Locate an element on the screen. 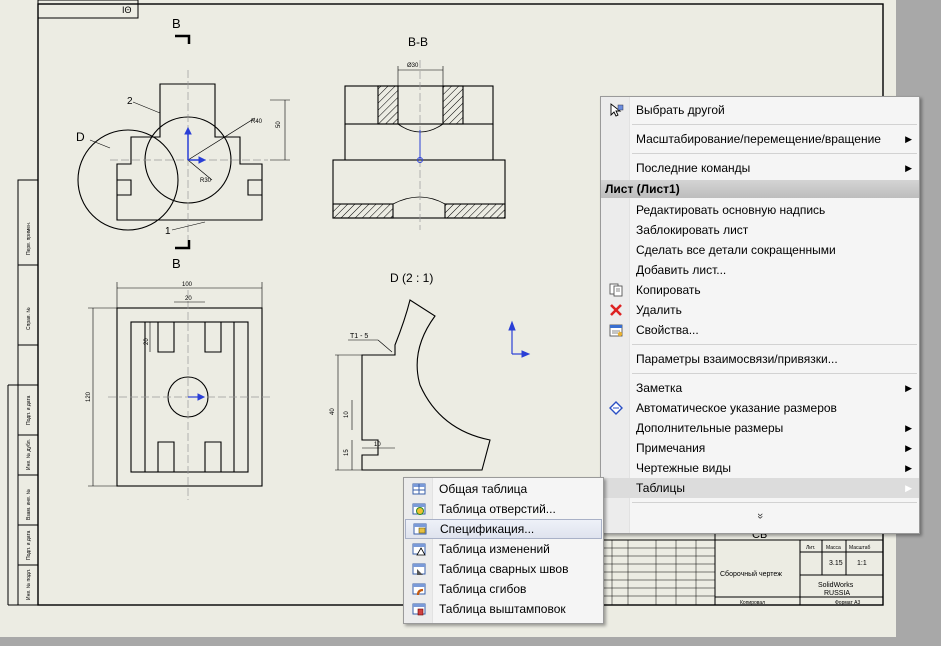 This screenshot has width=941, height=646. menu-item-label: Масштабирование/перемещение/вращение is located at coordinates (758, 139).